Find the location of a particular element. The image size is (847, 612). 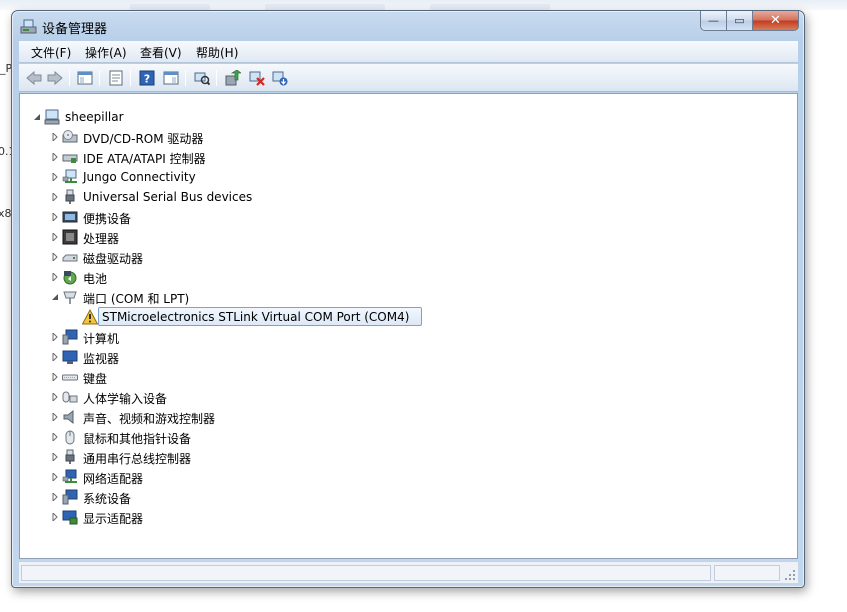

menu-file: 文件(F) is located at coordinates (51, 52).